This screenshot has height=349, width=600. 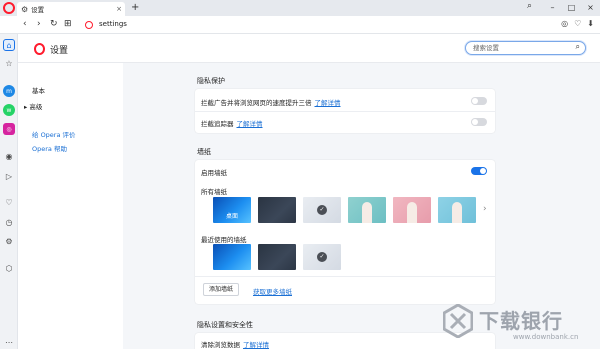 I want to click on all-wallpapers-label: 所有墙纸, so click(x=214, y=192).